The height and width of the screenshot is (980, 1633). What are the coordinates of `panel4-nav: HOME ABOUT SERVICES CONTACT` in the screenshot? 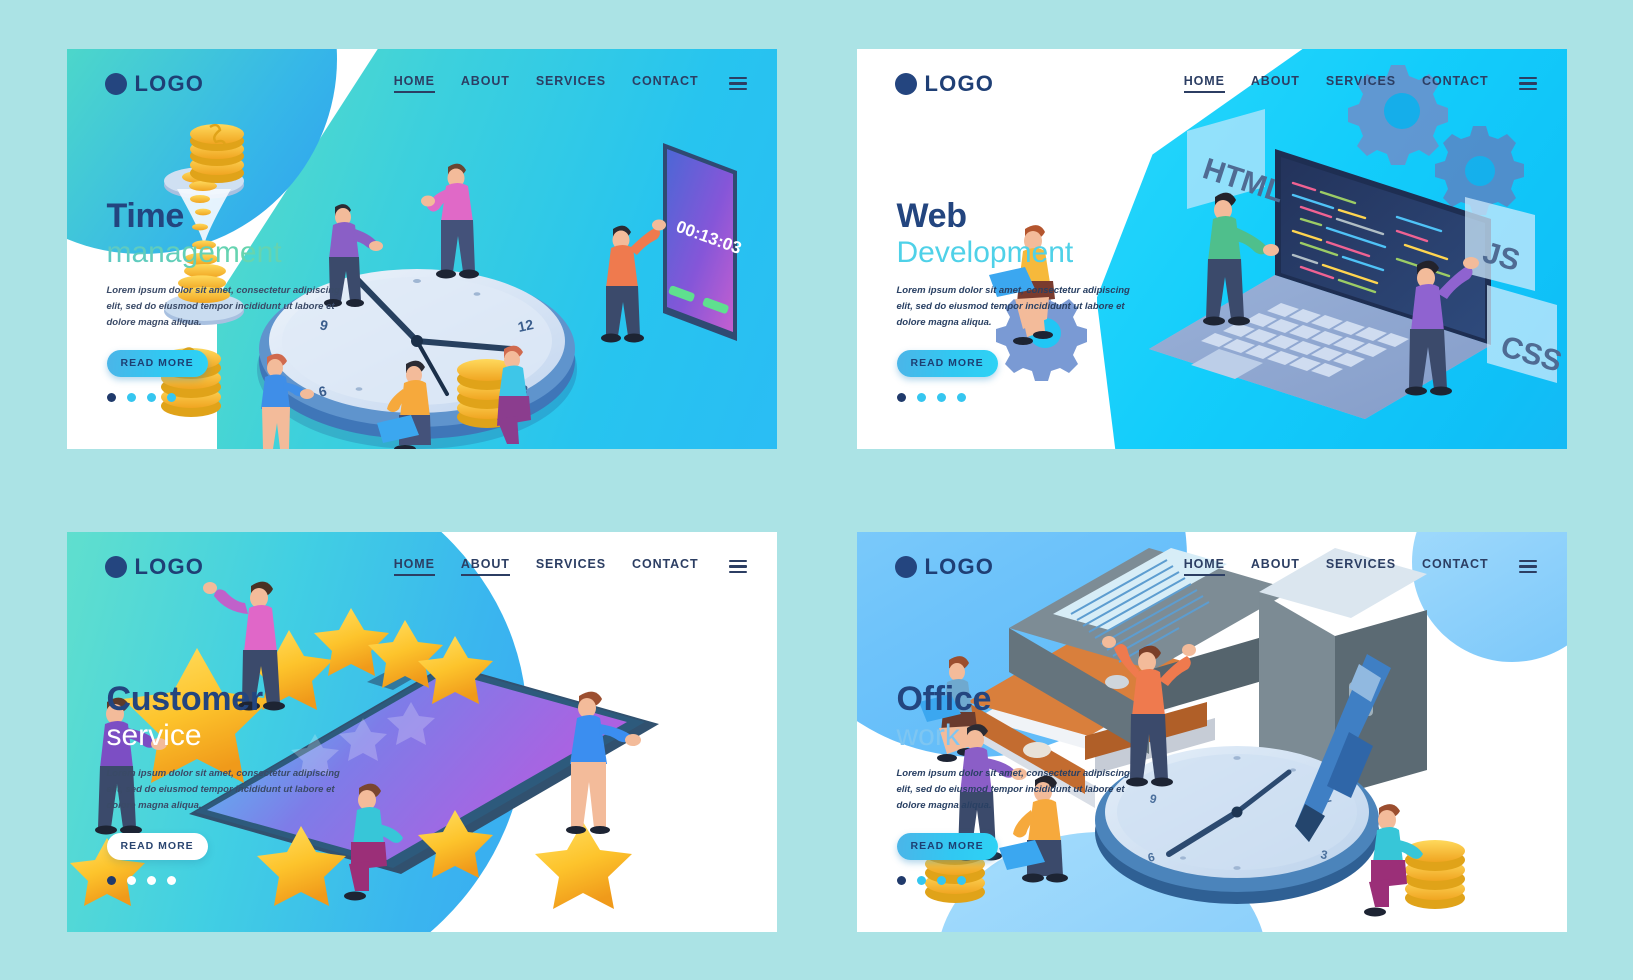 It's located at (1360, 566).